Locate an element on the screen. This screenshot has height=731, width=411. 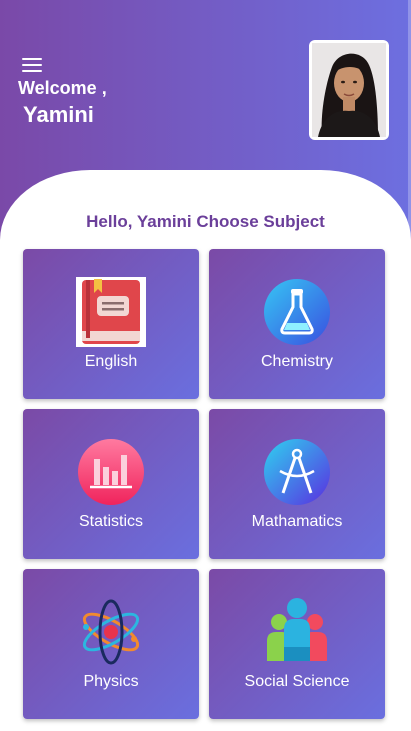
subject-tile-mathamatics: Mathamatics is located at coordinates (297, 484).